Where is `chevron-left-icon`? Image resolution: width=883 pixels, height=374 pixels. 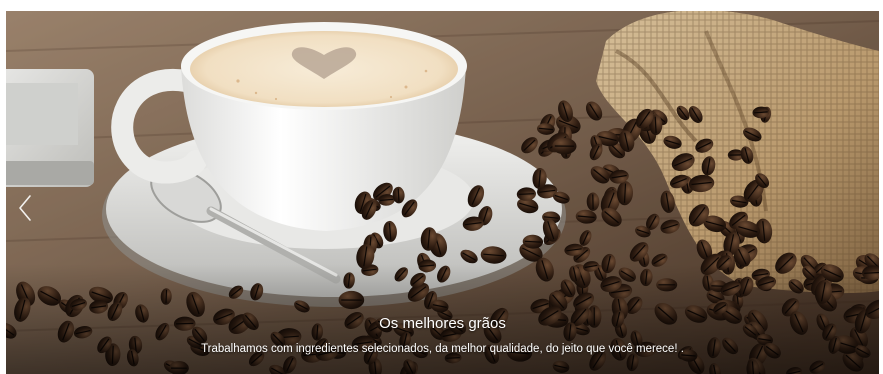 chevron-left-icon is located at coordinates (25, 208).